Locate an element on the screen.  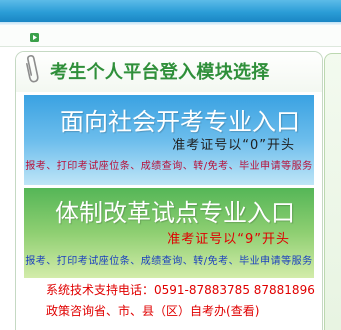
green-arrow-icon is located at coordinates (34, 37).